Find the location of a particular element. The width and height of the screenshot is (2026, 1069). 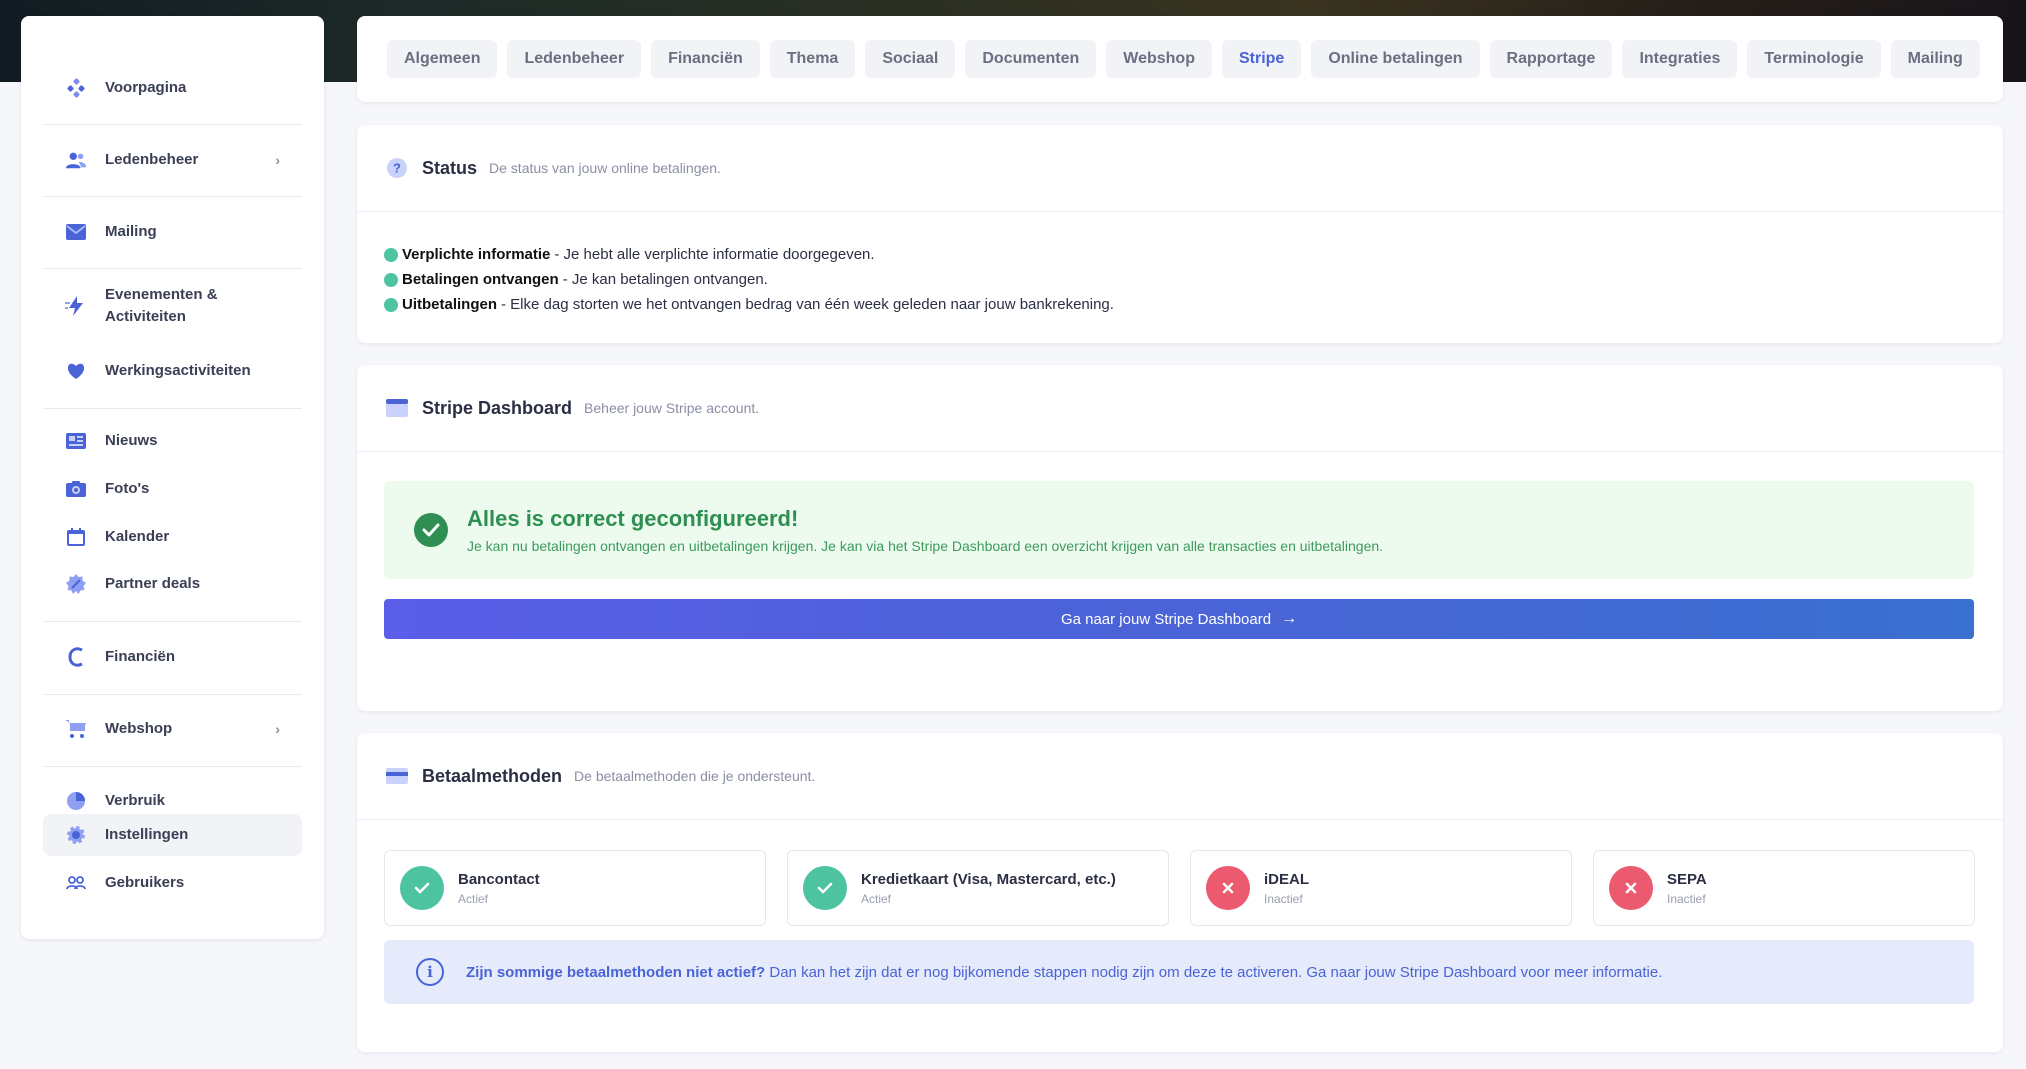

group-icon is located at coordinates (76, 883).